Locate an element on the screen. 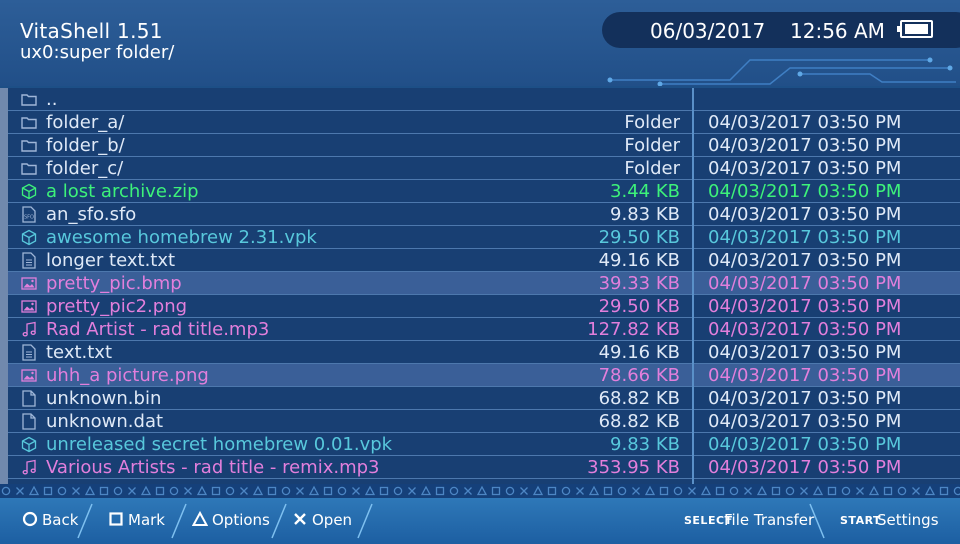 The image size is (960, 544). app-title: VitaShell 1.51 is located at coordinates (91, 31).